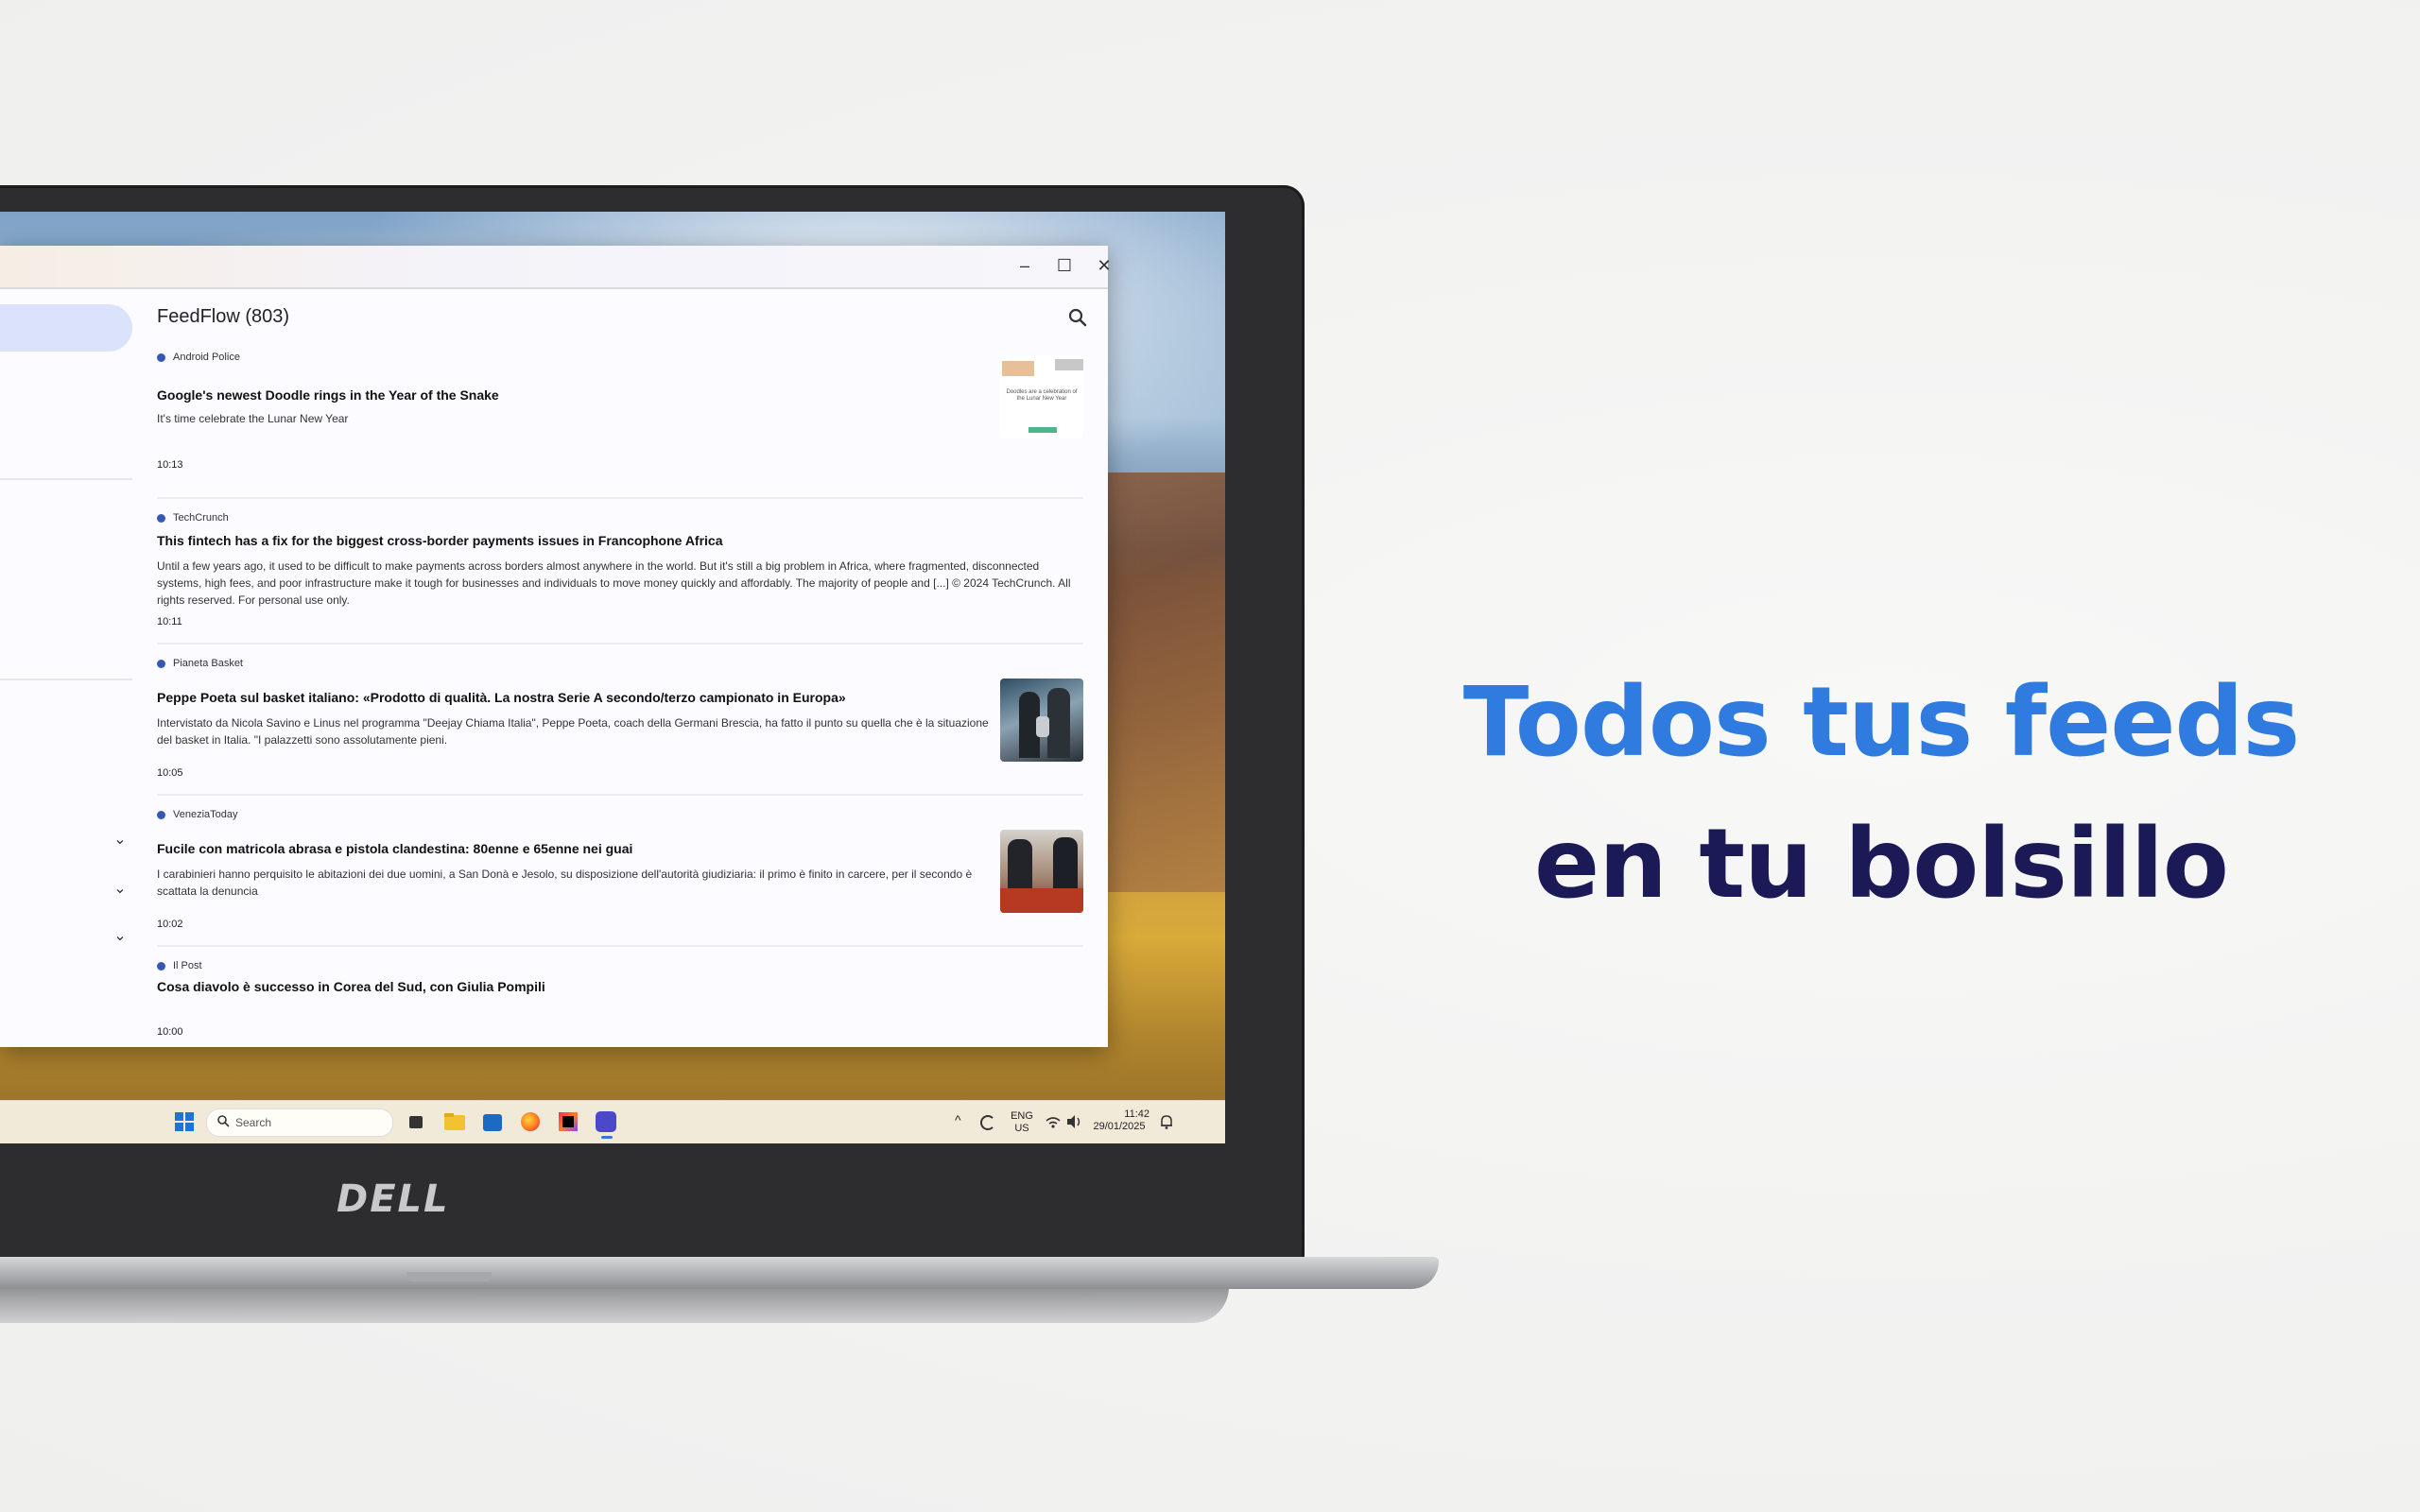 The image size is (2420, 1512). What do you see at coordinates (1022, 1122) in the screenshot?
I see `language-indicator: ENG US` at bounding box center [1022, 1122].